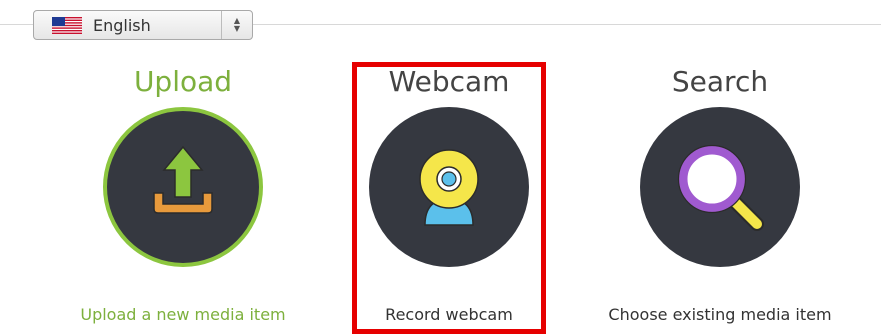  Describe the element at coordinates (449, 314) in the screenshot. I see `webcam-description: Record webcam` at that location.